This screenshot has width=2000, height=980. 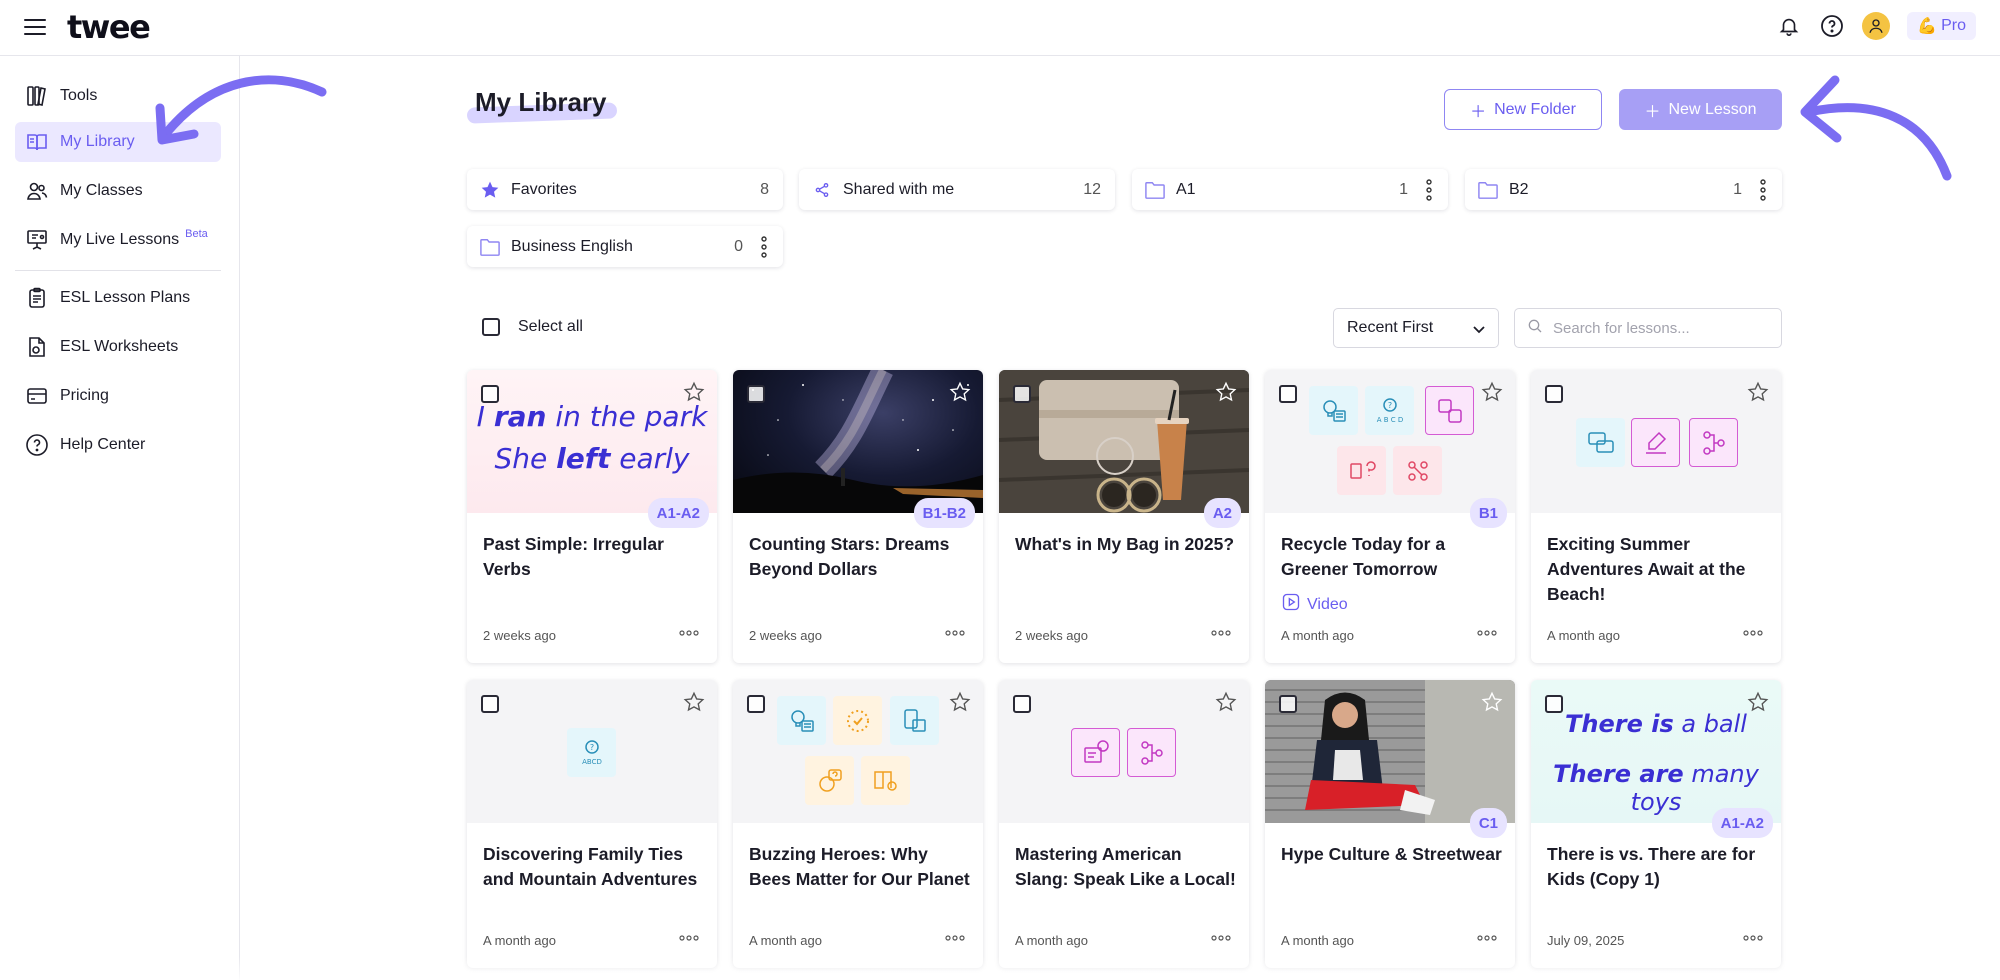 I want to click on folder-chip-favorites: Favorites 8, so click(x=625, y=189).